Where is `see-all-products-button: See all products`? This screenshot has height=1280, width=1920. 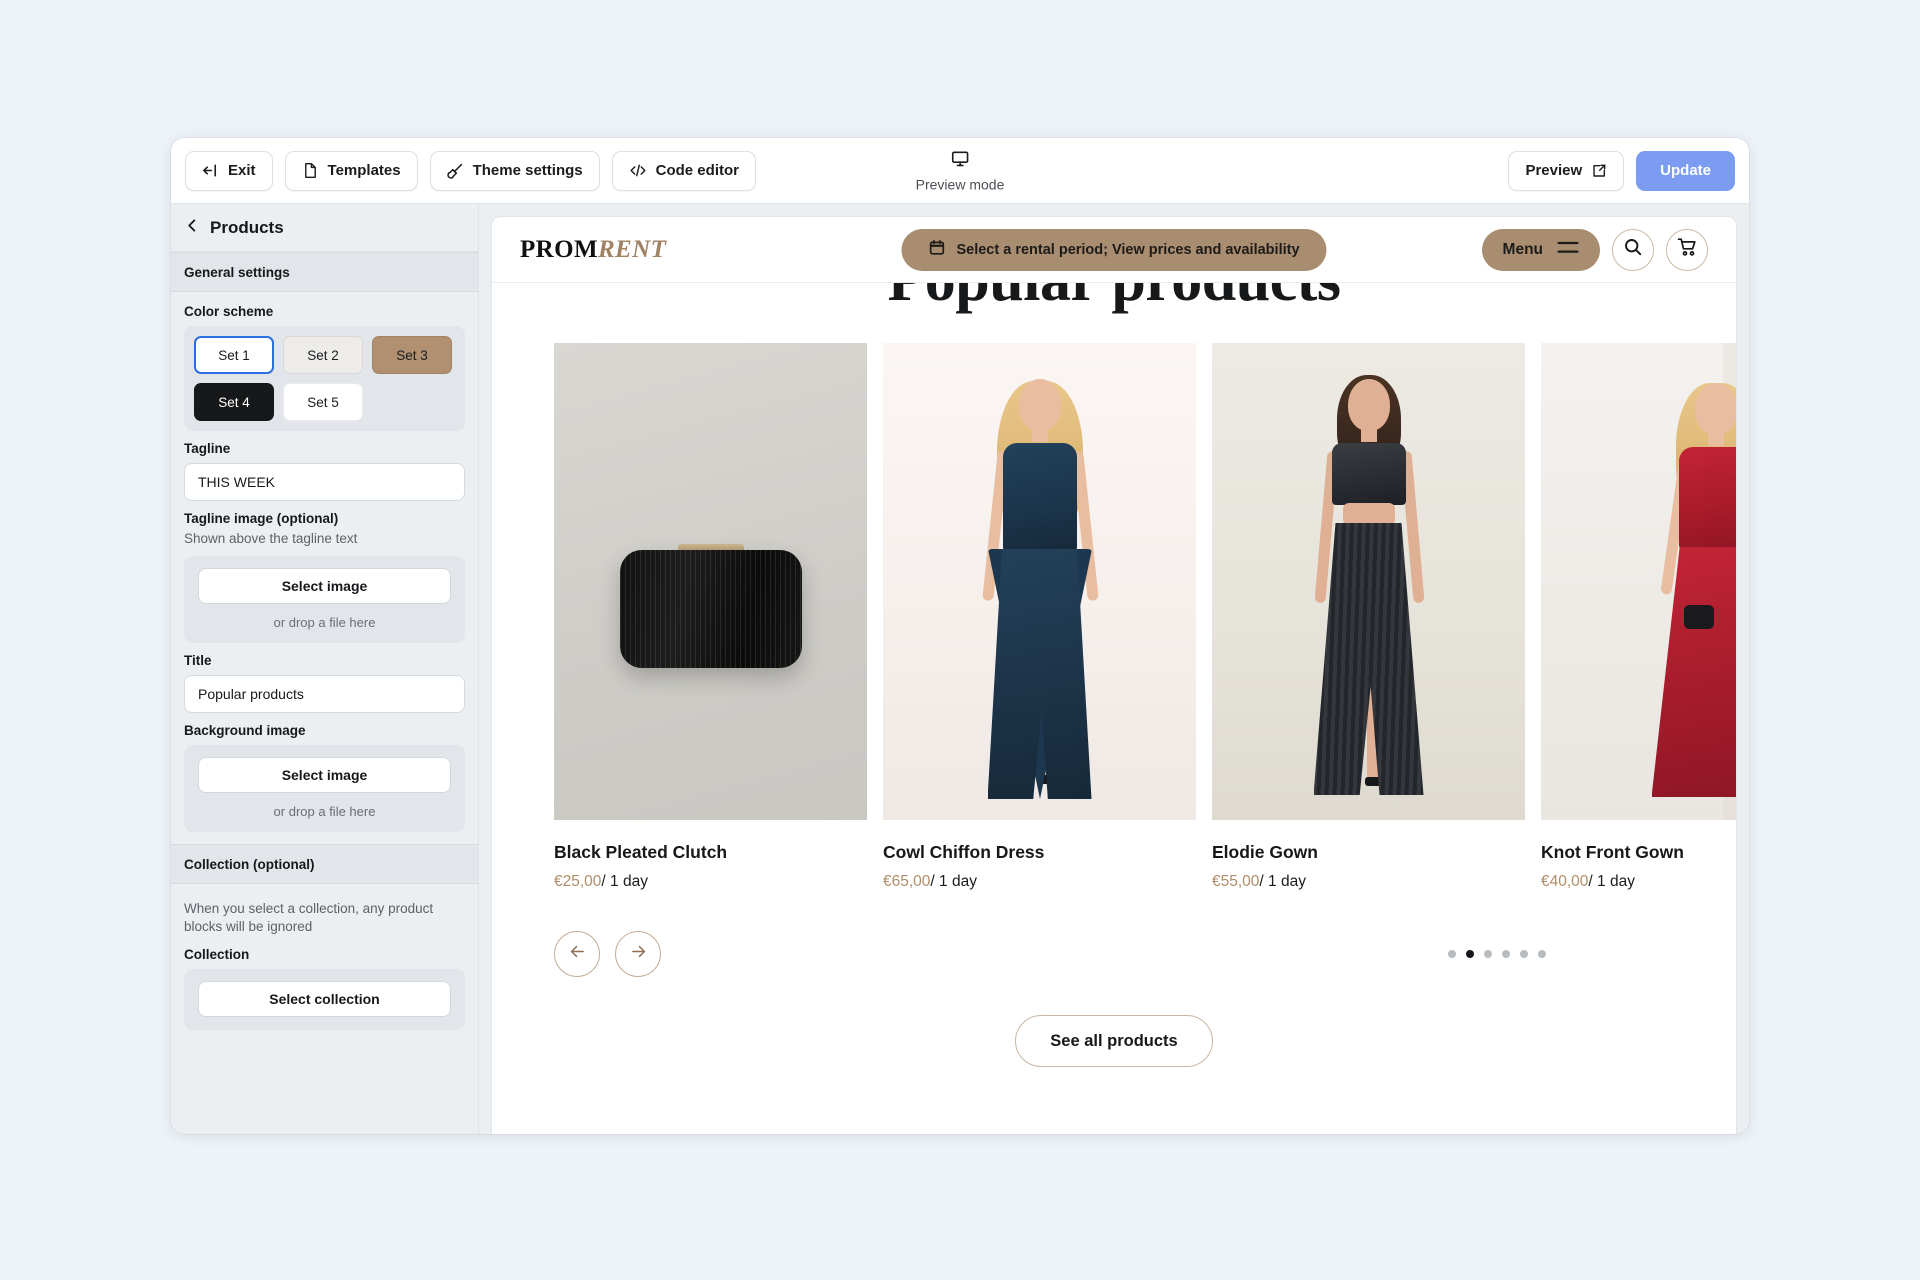 see-all-products-button: See all products is located at coordinates (1114, 1041).